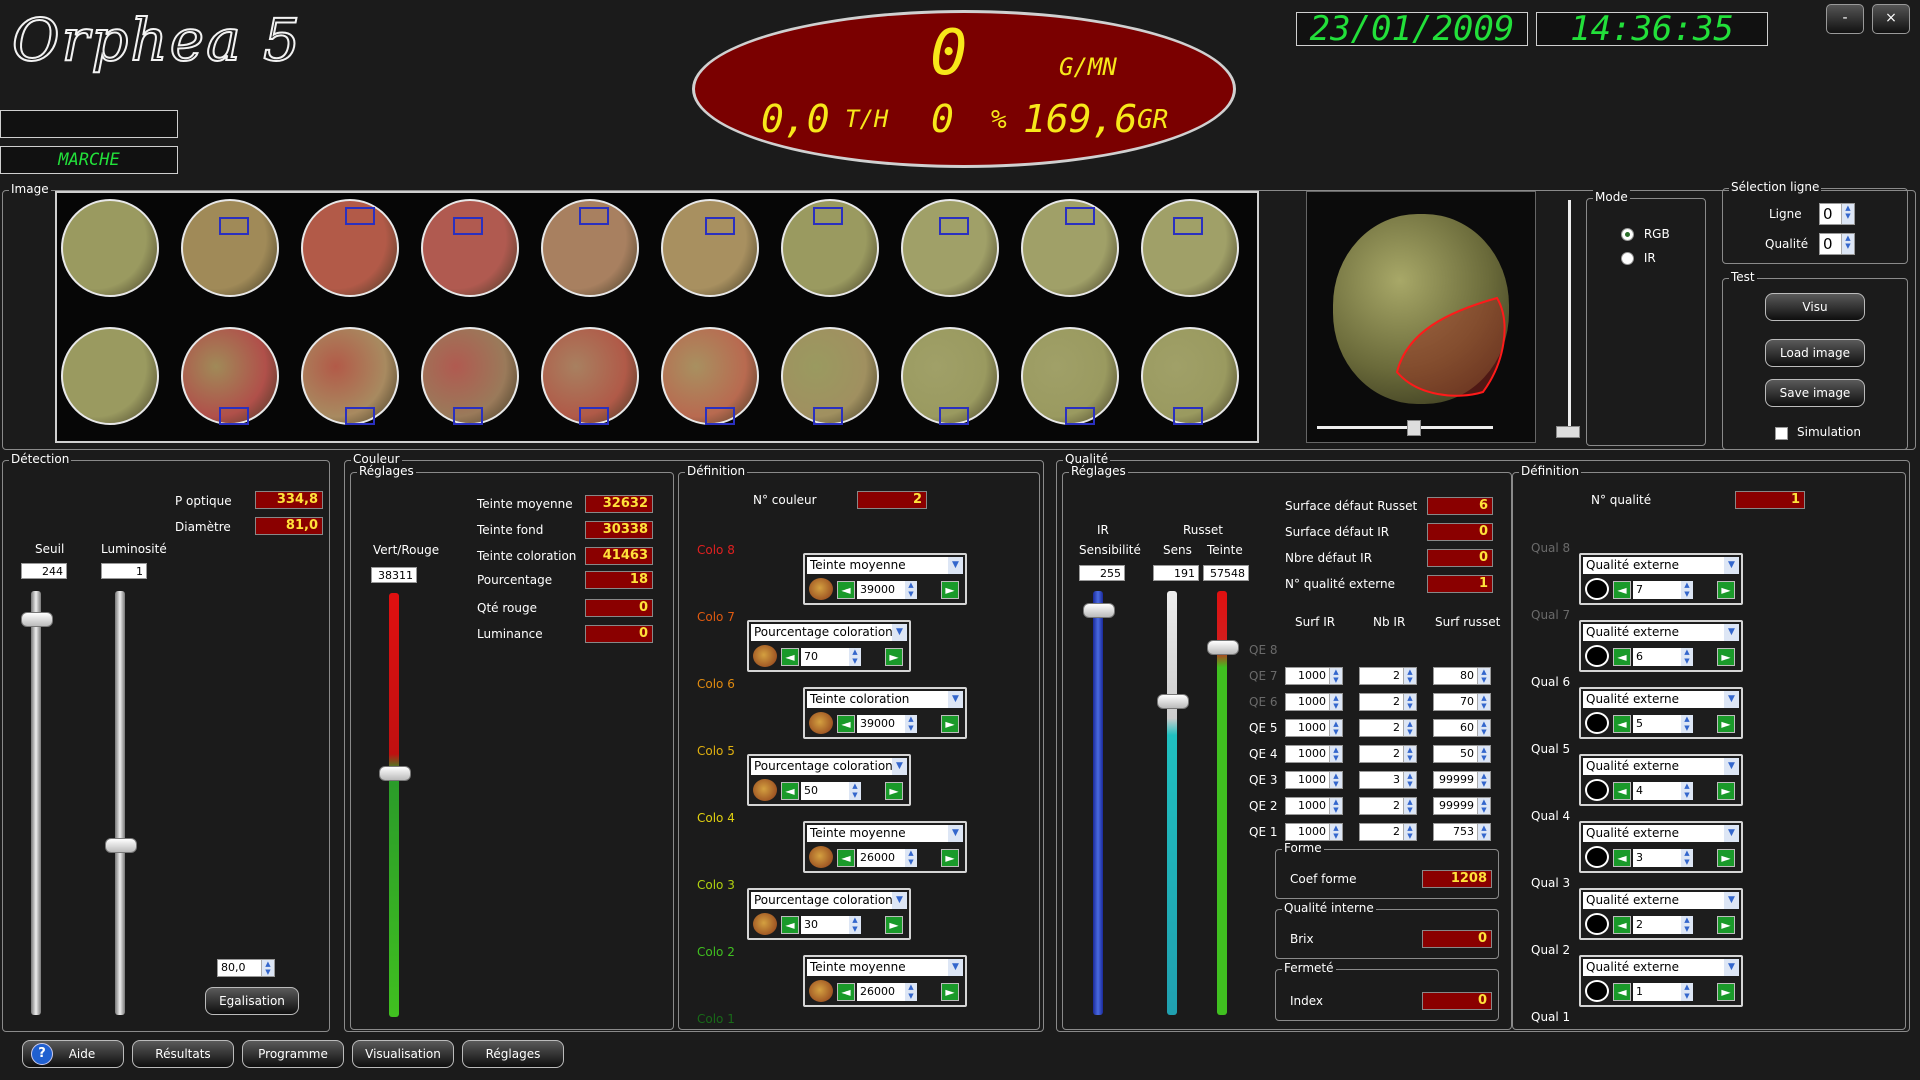  I want to click on qe-surf-russet-input: 753 ▲ ▼, so click(1462, 832).